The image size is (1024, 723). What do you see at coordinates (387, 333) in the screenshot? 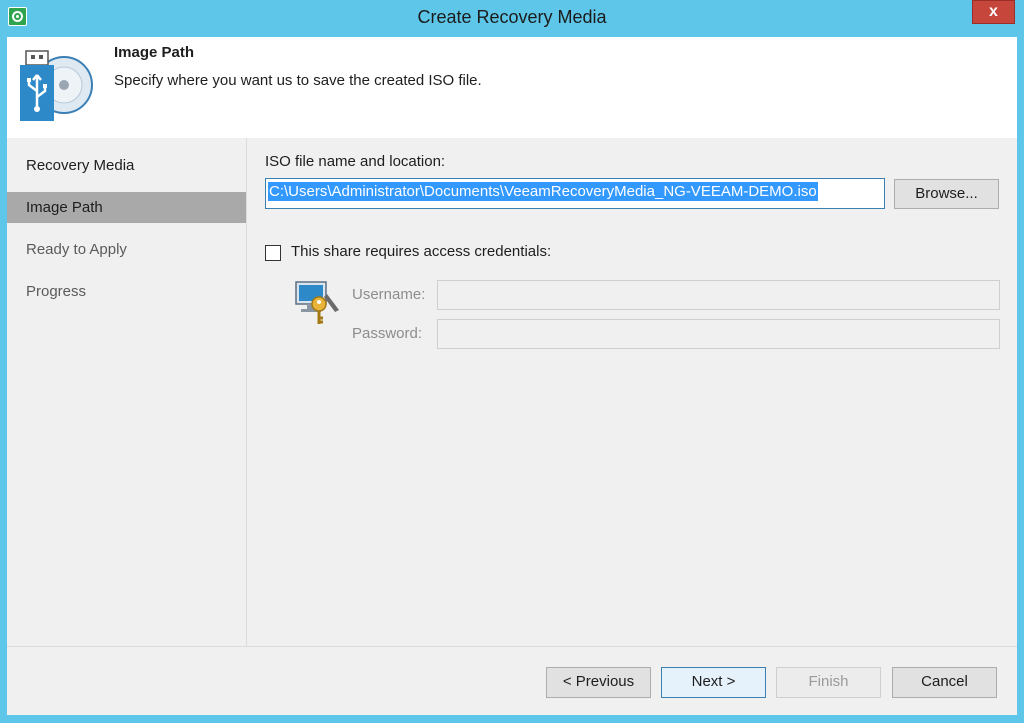
I see `password-label: Password:` at bounding box center [387, 333].